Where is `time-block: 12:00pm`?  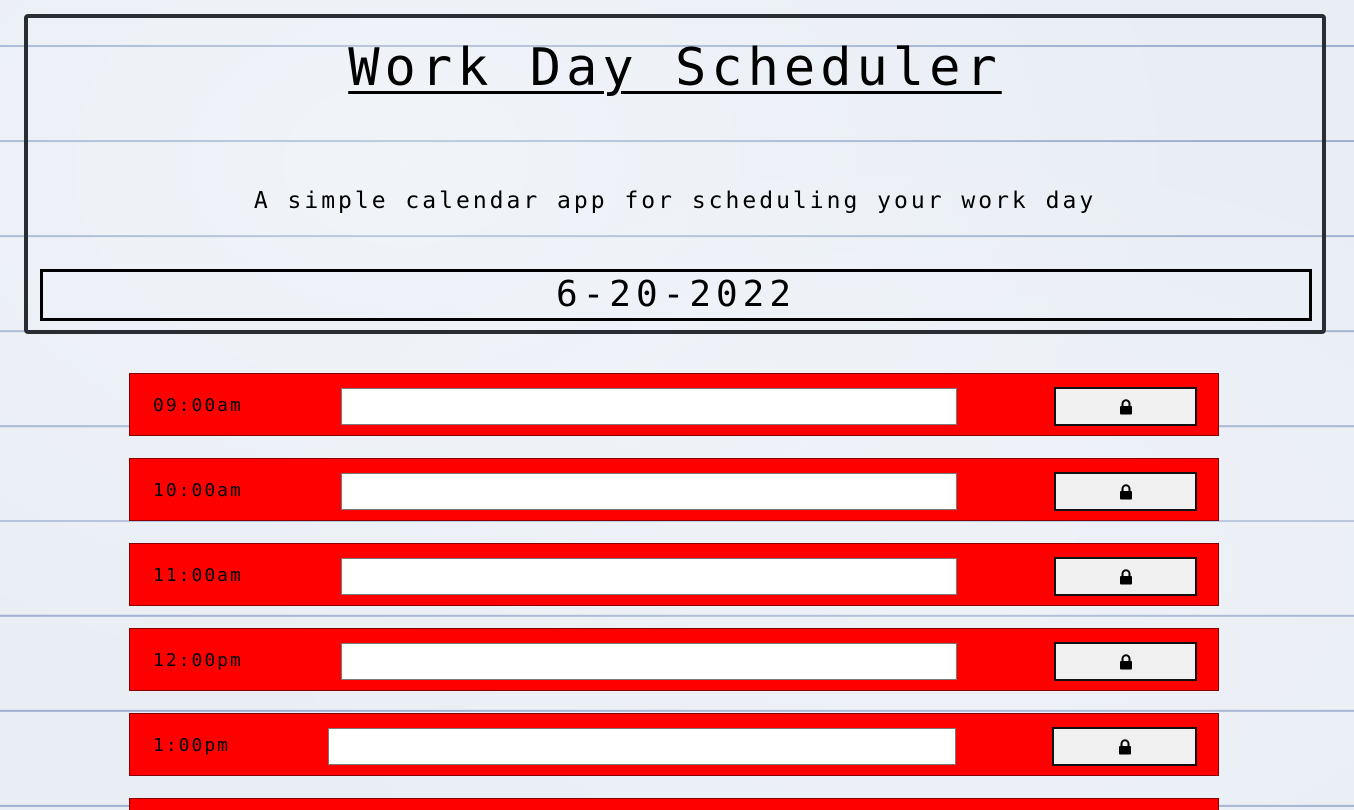 time-block: 12:00pm is located at coordinates (674, 659).